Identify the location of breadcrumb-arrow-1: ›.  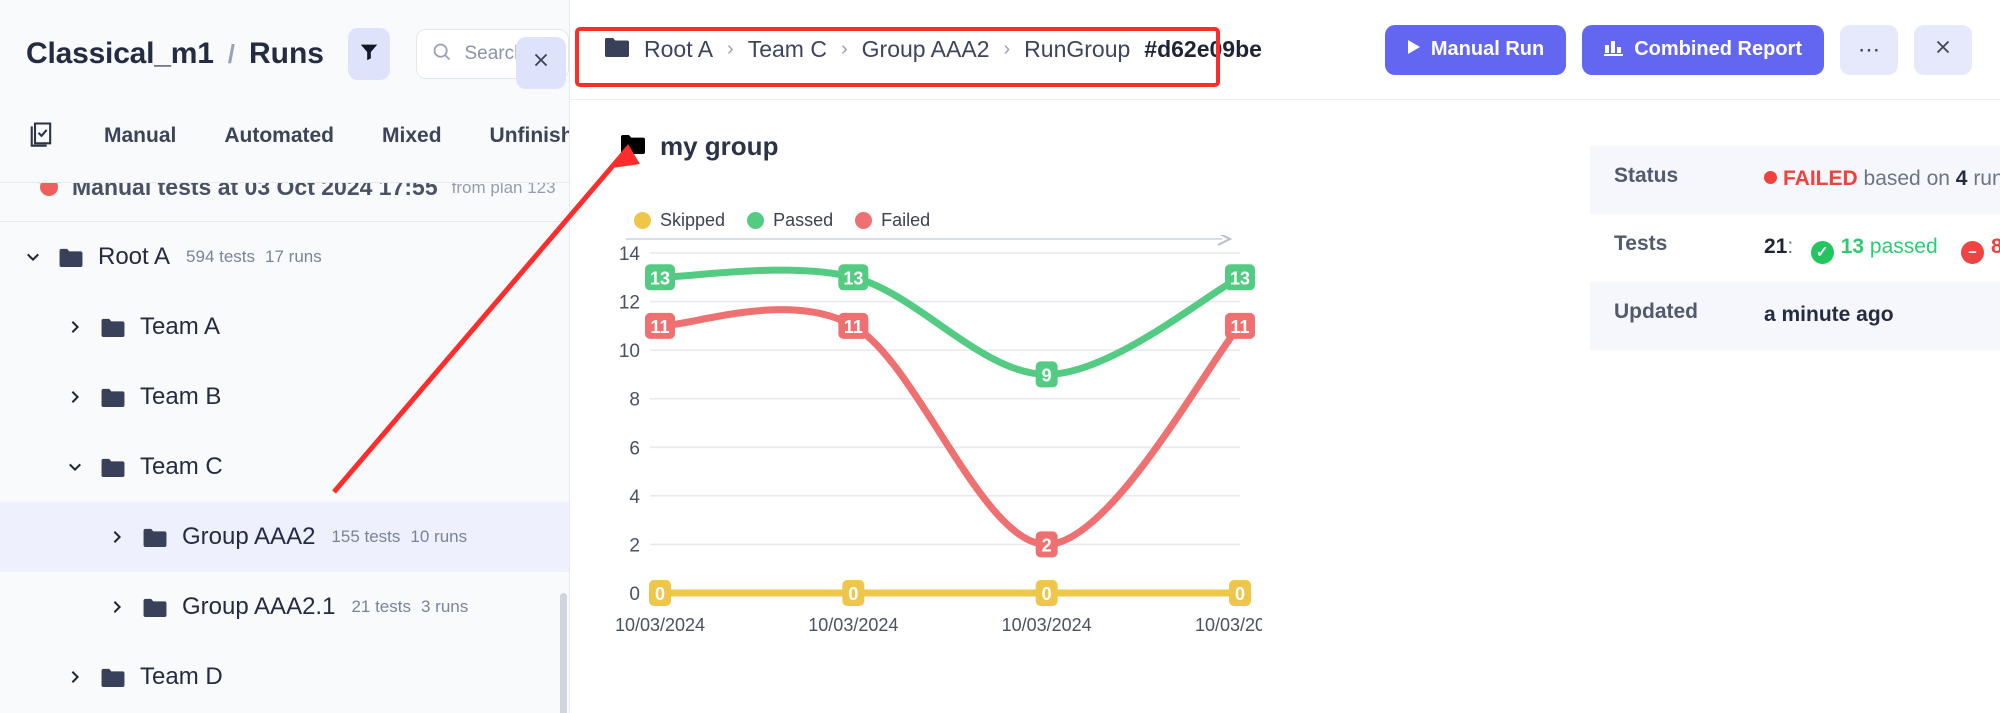
(730, 49).